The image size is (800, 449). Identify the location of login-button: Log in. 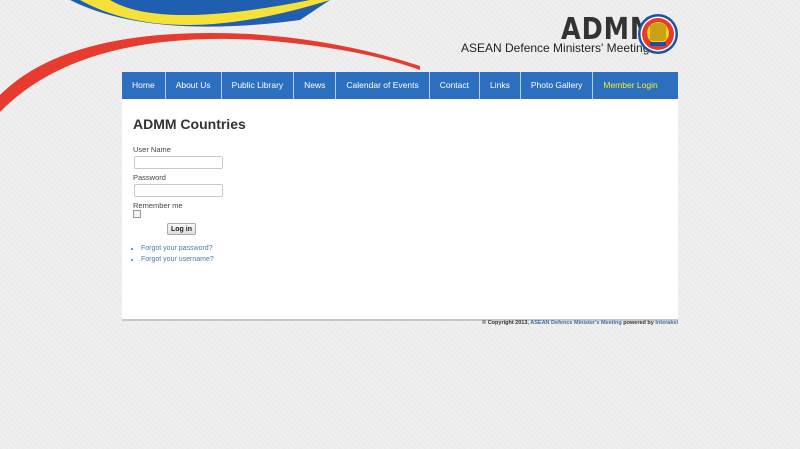
(181, 229).